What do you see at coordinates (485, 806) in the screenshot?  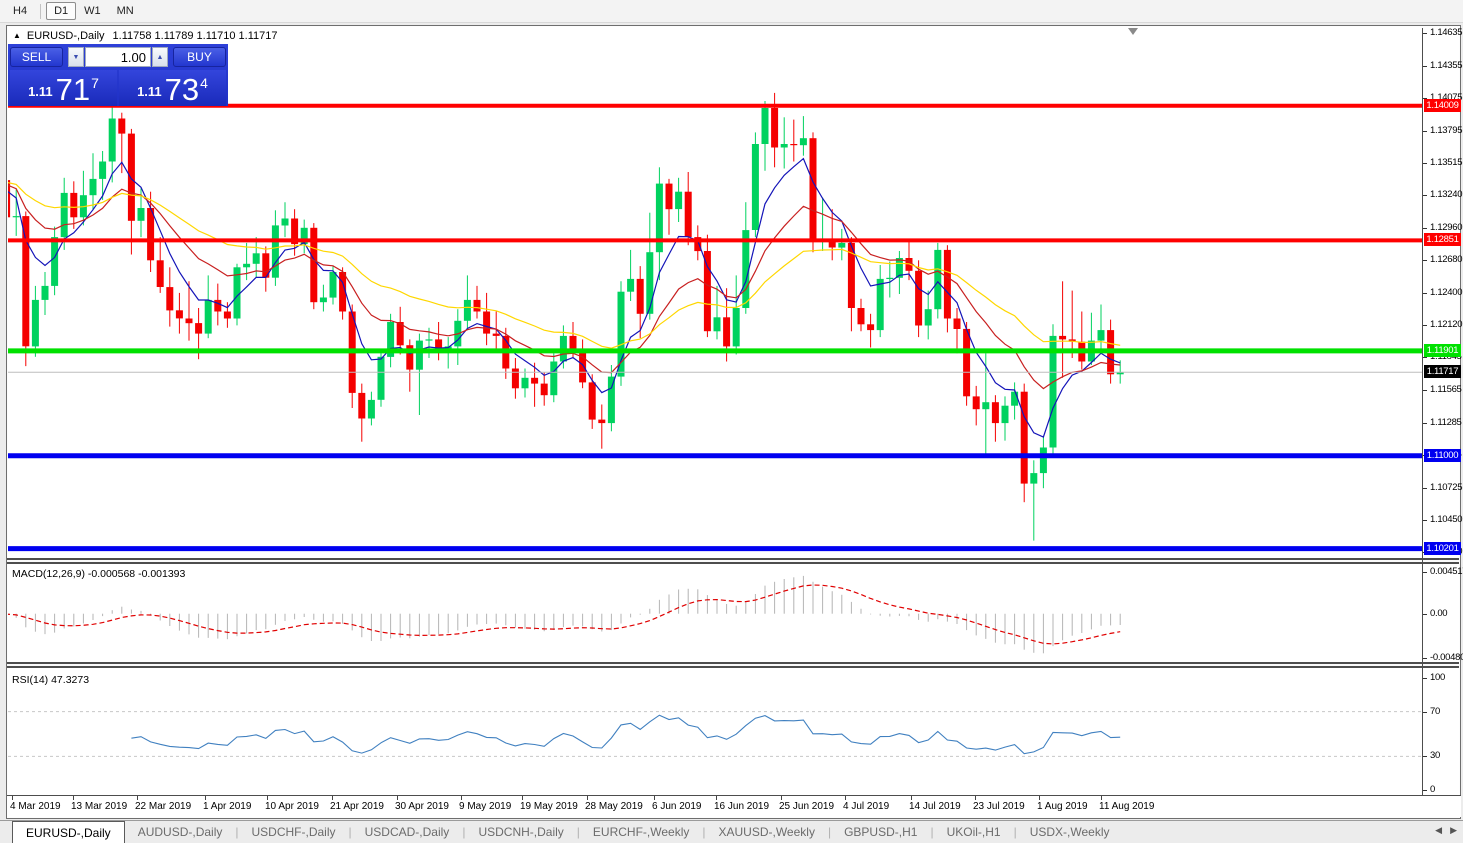 I see `date-label: 9 May 2019` at bounding box center [485, 806].